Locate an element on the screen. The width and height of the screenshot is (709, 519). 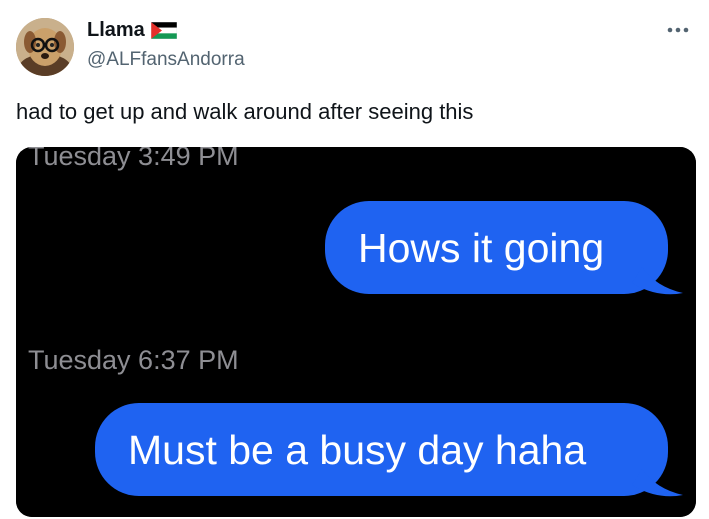
author-name-row: Llama is located at coordinates (132, 30).